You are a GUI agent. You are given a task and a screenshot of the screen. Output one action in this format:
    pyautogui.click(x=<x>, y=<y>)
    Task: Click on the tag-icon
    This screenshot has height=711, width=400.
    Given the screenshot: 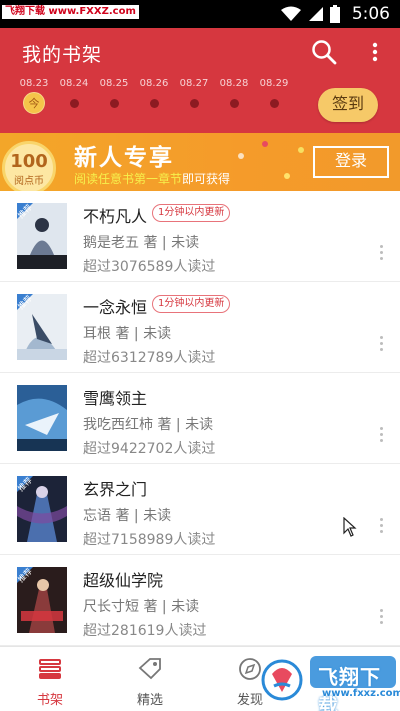 What is the action you would take?
    pyautogui.click(x=149, y=669)
    